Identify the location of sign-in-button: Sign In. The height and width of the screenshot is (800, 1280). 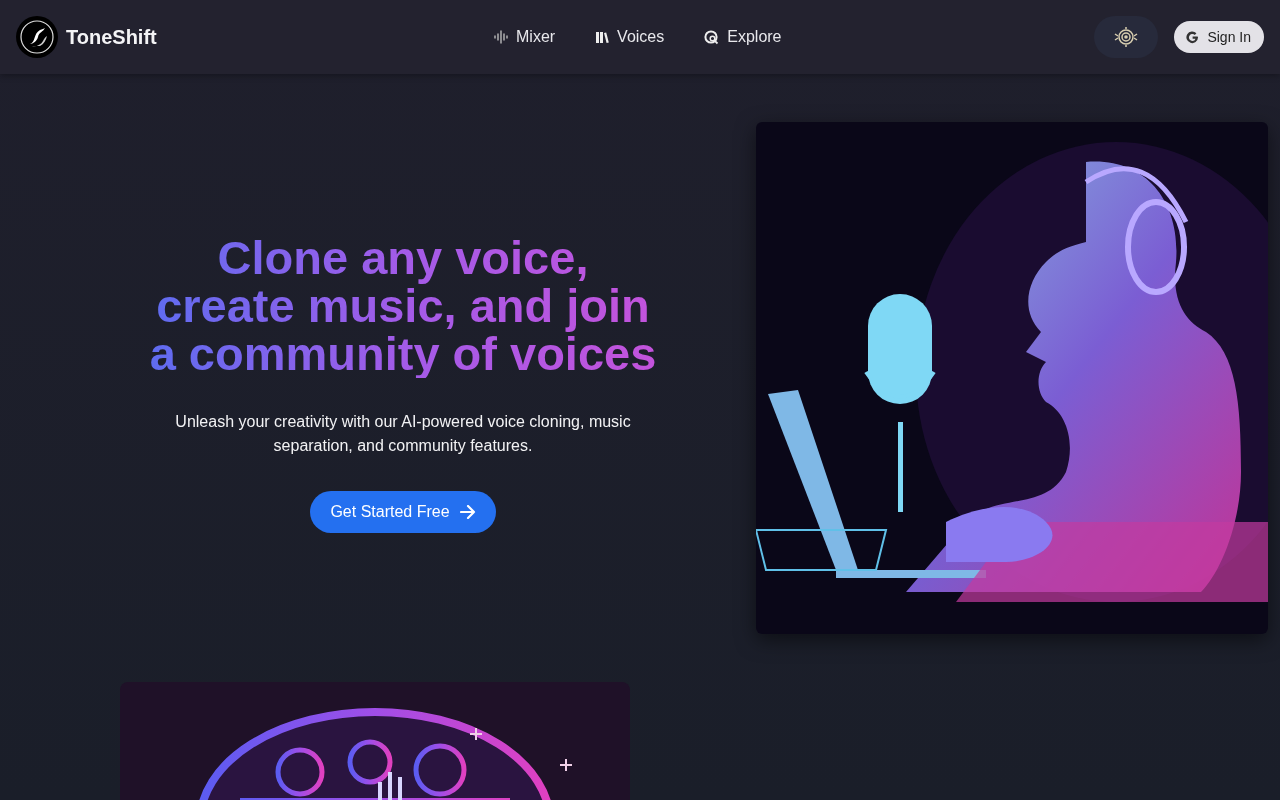
(1219, 37).